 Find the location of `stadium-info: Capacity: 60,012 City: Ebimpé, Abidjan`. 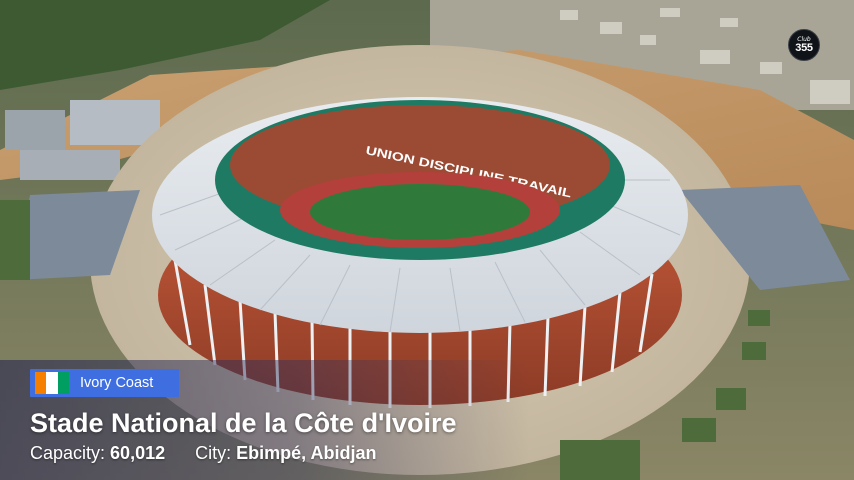

stadium-info: Capacity: 60,012 City: Ebimpé, Abidjan is located at coordinates (203, 453).